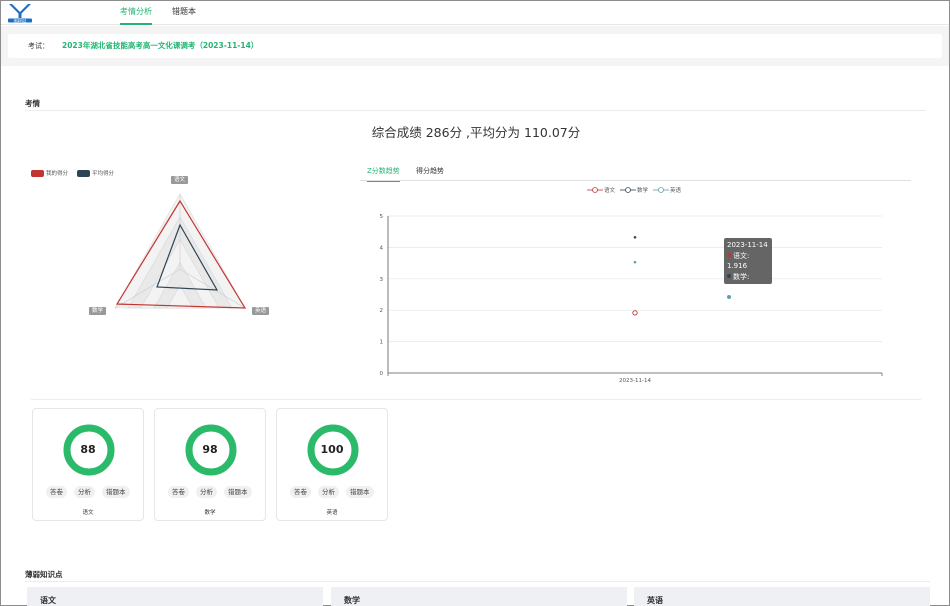  What do you see at coordinates (382, 343) in the screenshot?
I see `y-tick-label: 1` at bounding box center [382, 343].